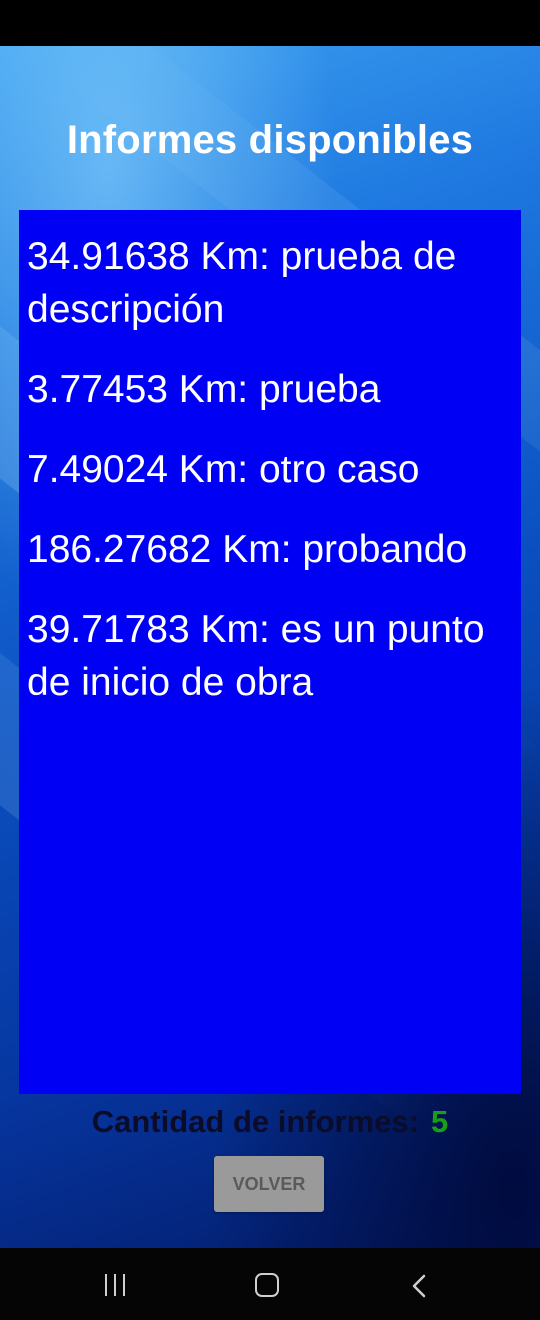 The image size is (540, 1320). What do you see at coordinates (440, 1121) in the screenshot?
I see `report-count-value: 5` at bounding box center [440, 1121].